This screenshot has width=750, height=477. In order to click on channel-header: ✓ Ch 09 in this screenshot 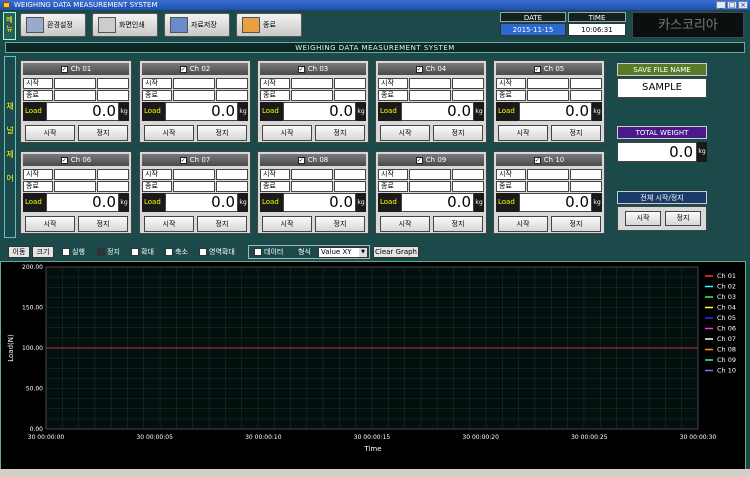, I will do `click(431, 160)`.